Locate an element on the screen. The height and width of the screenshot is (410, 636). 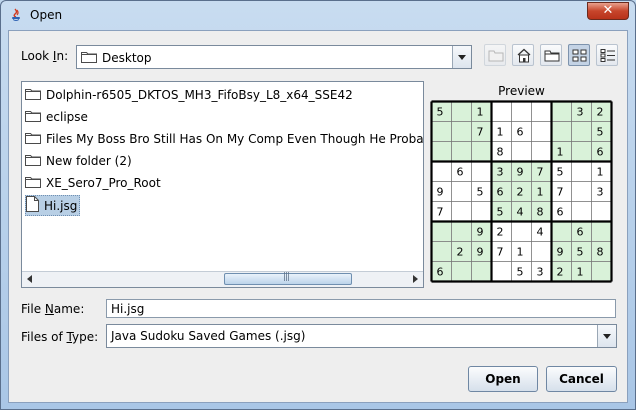
file-icon is located at coordinates (32, 205).